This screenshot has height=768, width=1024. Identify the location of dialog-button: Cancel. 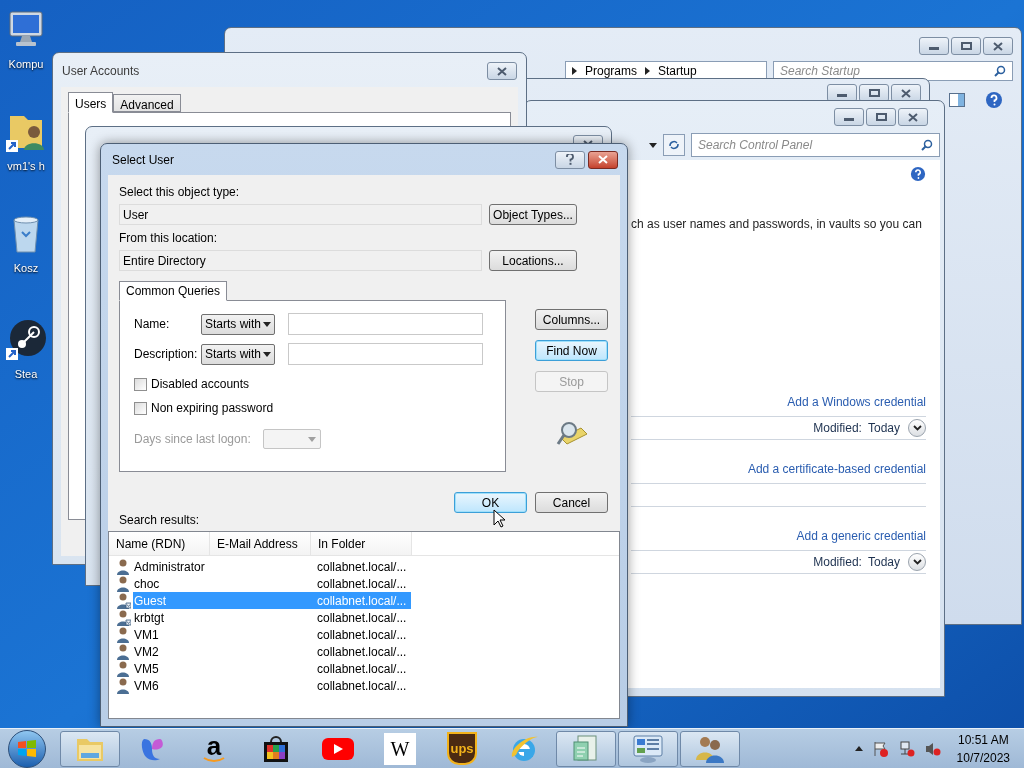
(571, 502).